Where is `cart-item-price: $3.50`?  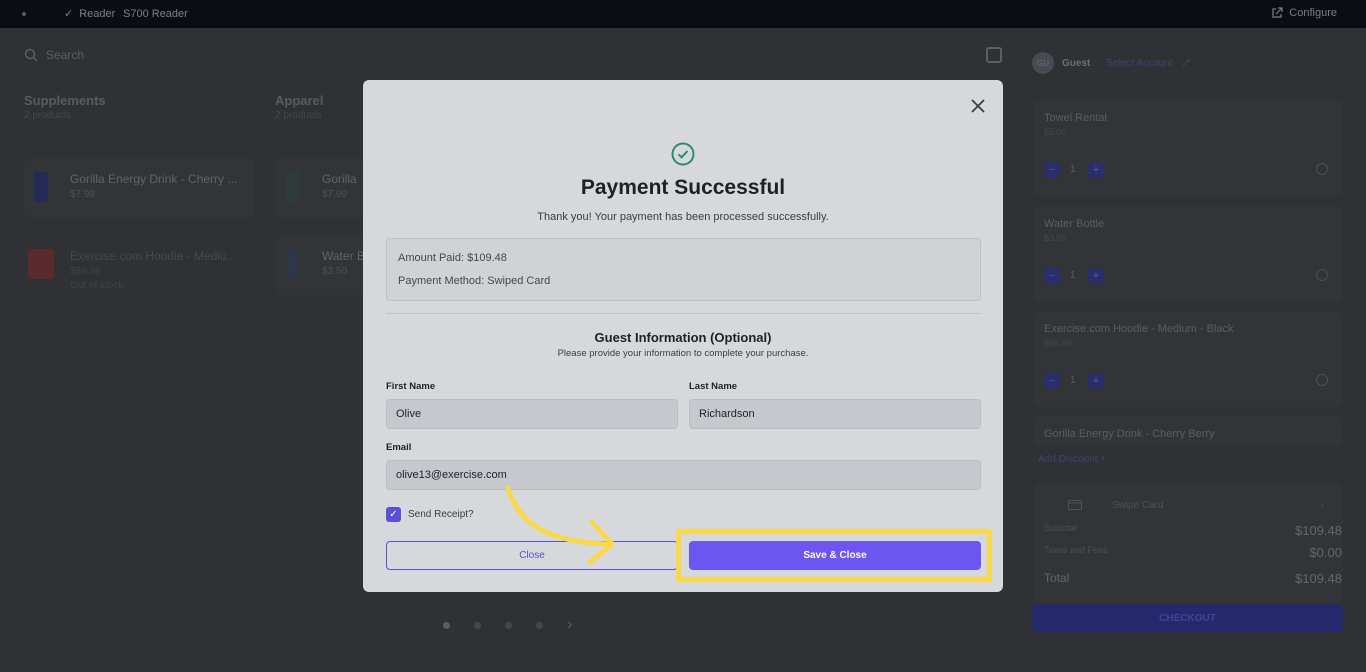 cart-item-price: $3.50 is located at coordinates (1055, 238).